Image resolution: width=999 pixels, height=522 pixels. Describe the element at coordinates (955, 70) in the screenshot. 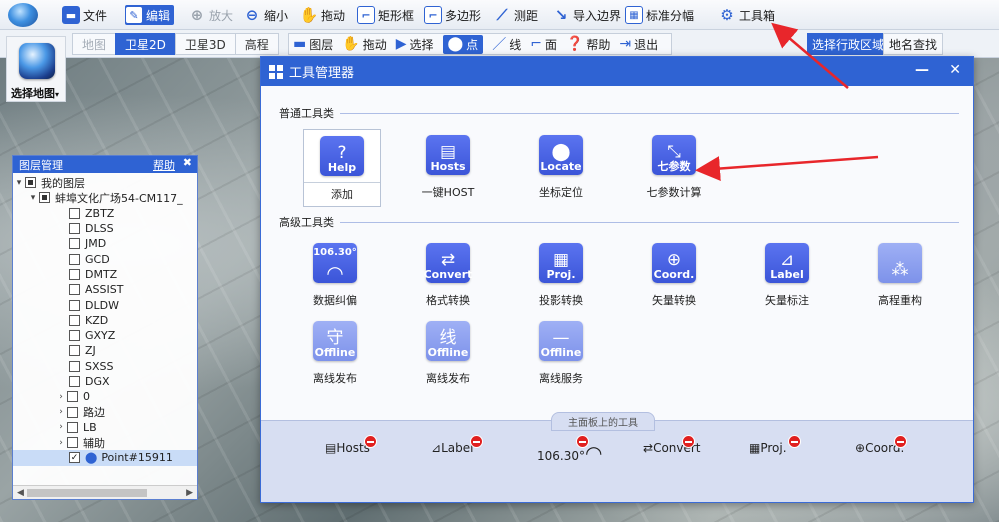

I see `close-icon: ✕` at that location.